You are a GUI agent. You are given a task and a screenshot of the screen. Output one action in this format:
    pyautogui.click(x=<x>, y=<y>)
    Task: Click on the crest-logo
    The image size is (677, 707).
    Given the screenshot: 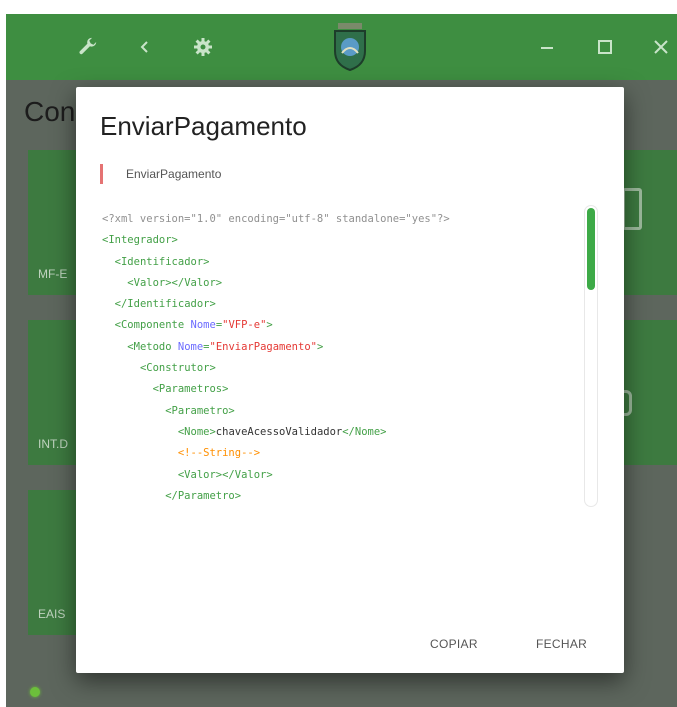 What is the action you would take?
    pyautogui.click(x=350, y=47)
    